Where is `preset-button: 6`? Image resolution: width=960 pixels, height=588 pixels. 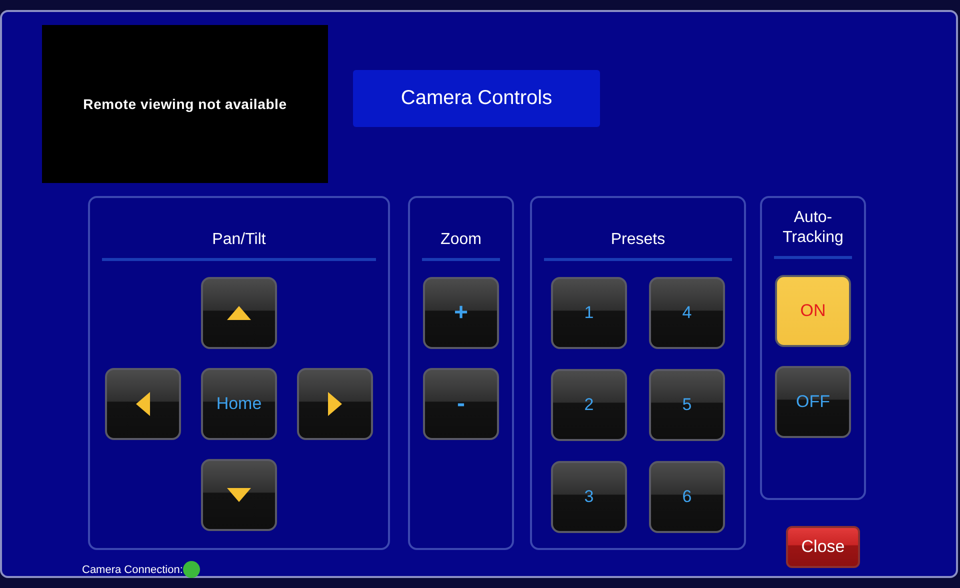 preset-button: 6 is located at coordinates (687, 497).